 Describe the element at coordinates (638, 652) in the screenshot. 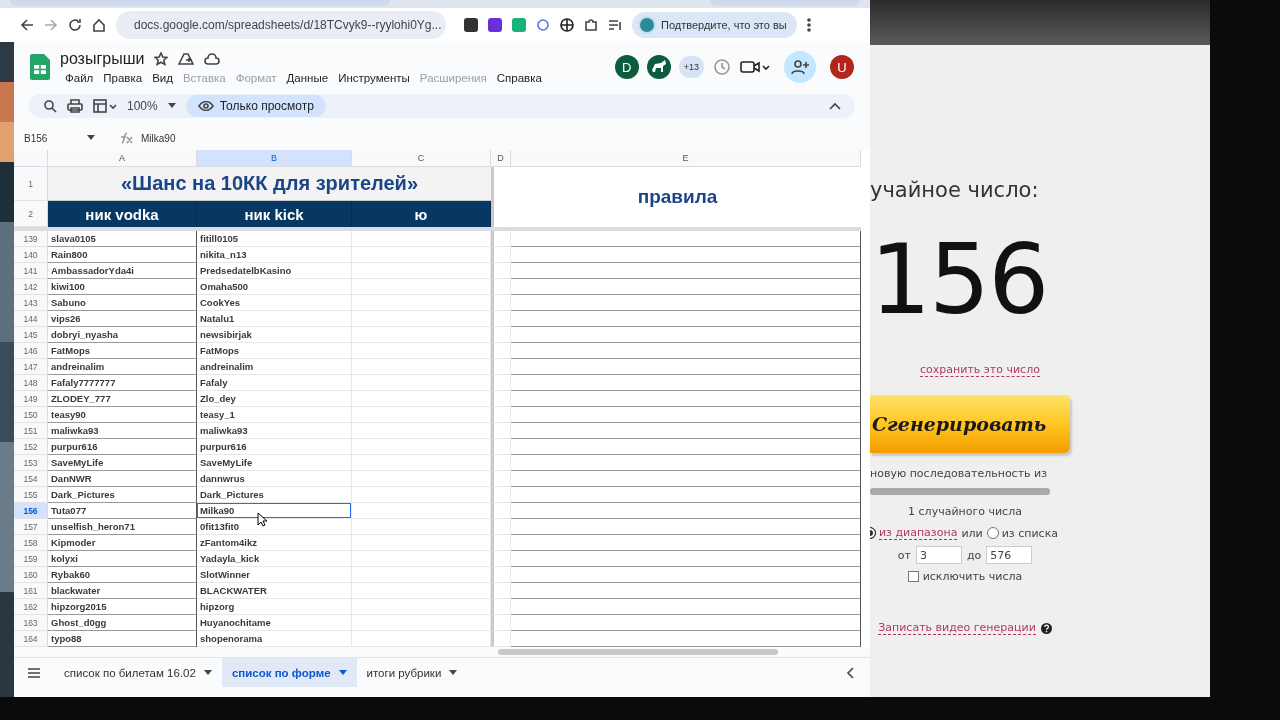

I see `scrollbar` at that location.